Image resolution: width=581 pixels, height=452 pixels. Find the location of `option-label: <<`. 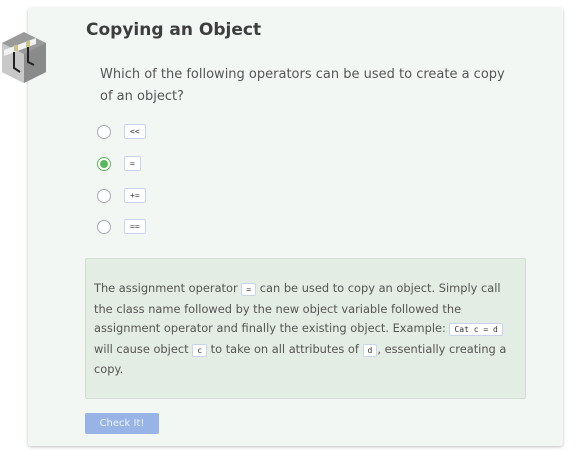

option-label: << is located at coordinates (135, 131).